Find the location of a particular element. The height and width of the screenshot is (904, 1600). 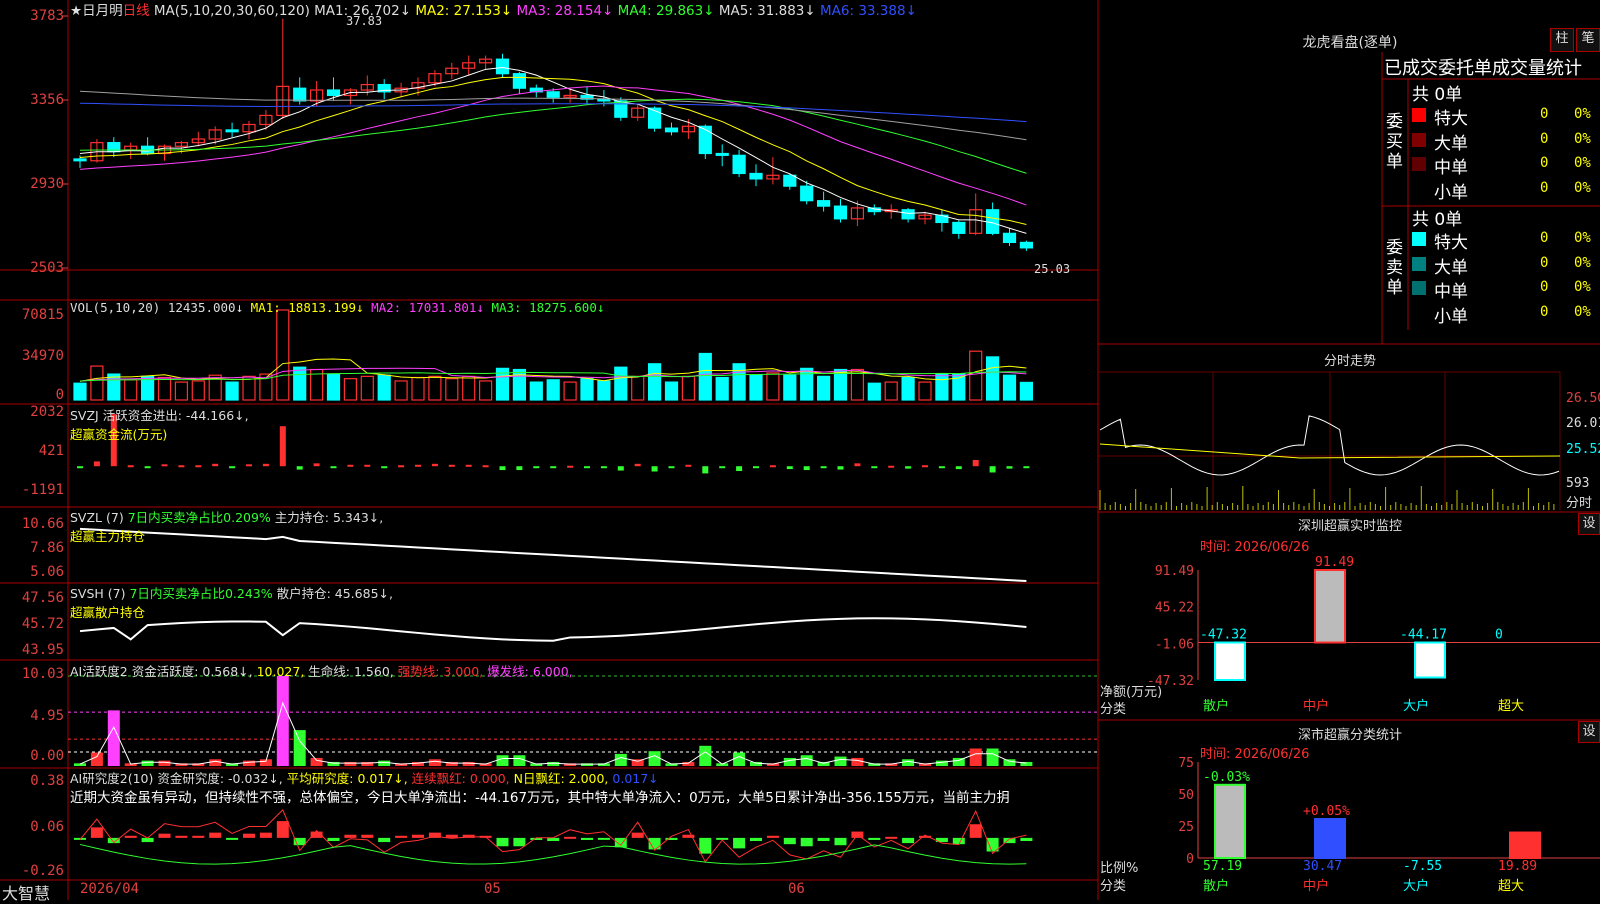

sz-class-settings-button: 设 is located at coordinates (1589, 732).